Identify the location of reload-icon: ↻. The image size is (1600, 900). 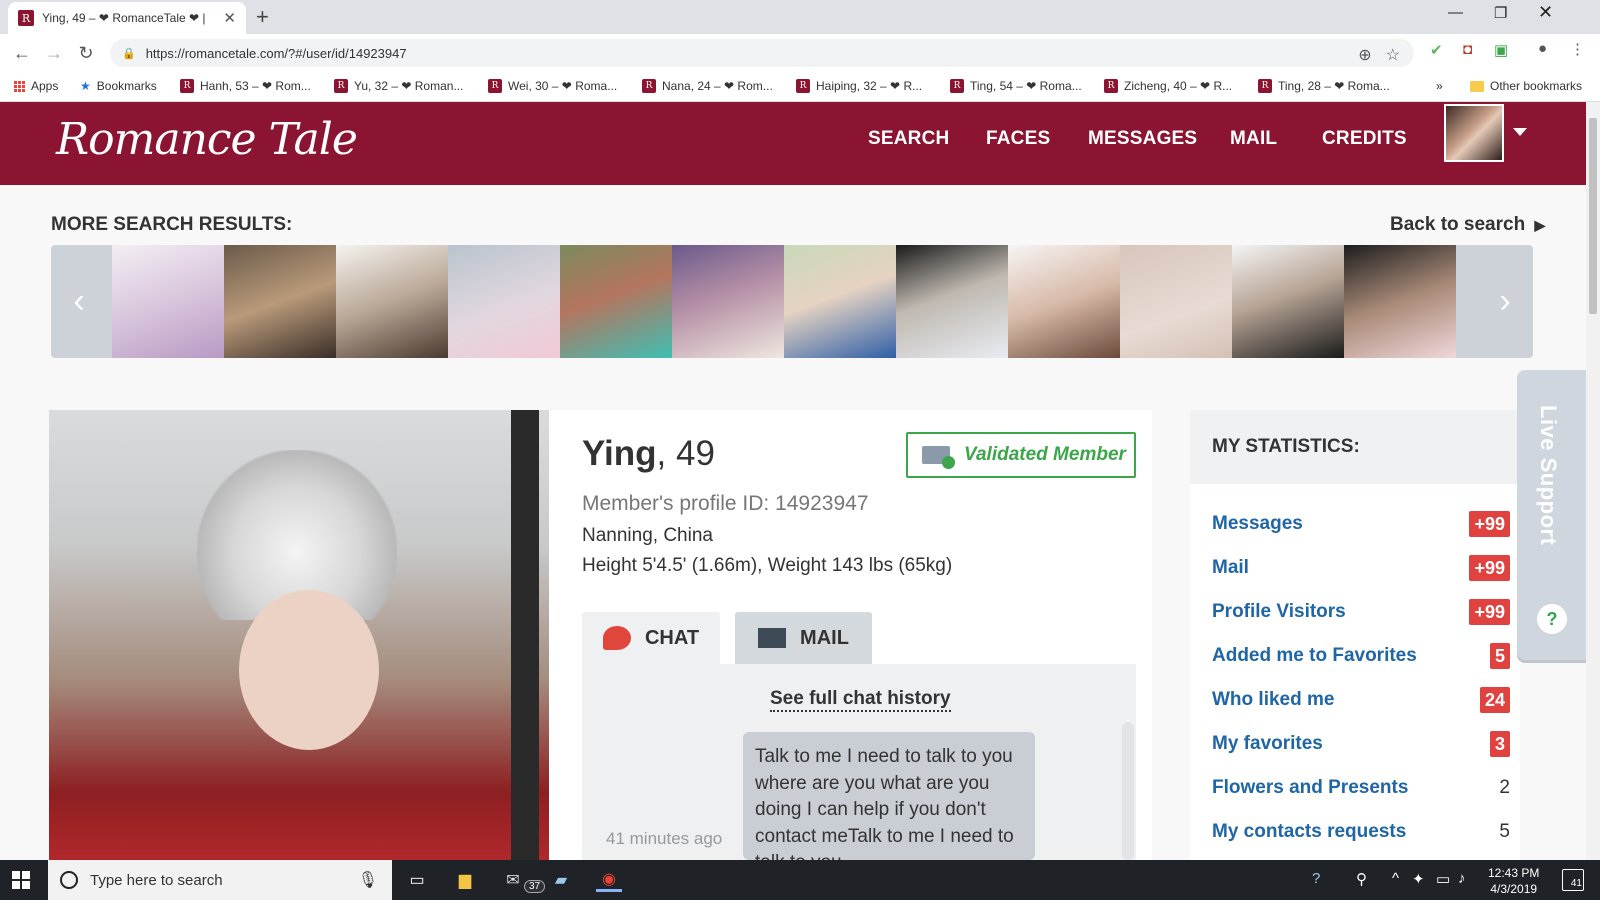
(86, 53).